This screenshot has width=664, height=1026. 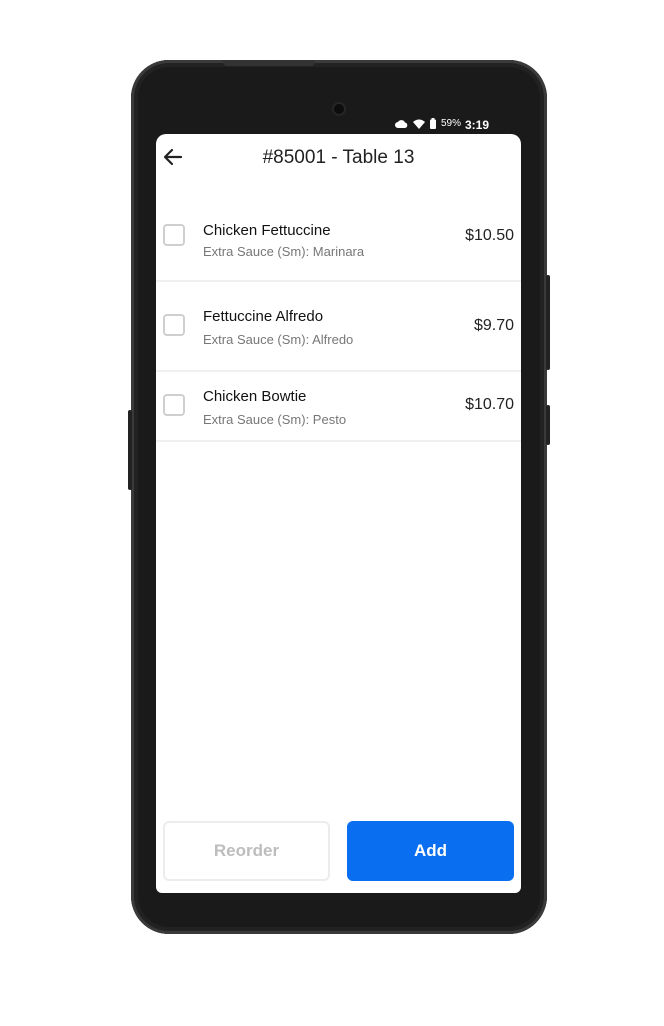 What do you see at coordinates (548, 425) in the screenshot?
I see `power-button` at bounding box center [548, 425].